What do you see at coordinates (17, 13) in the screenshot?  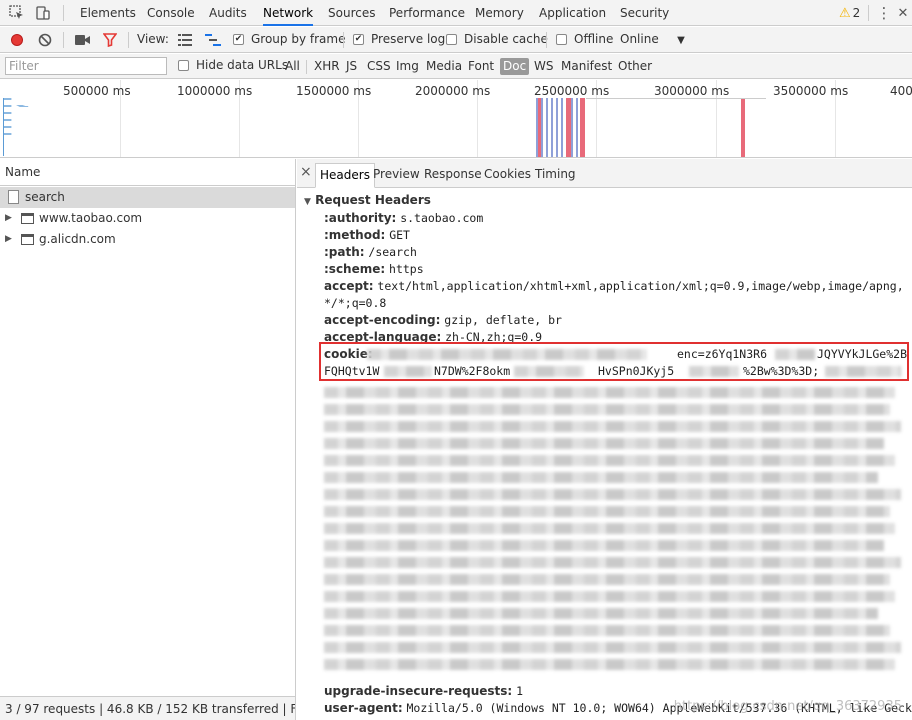 I see `inspect-element-icon` at bounding box center [17, 13].